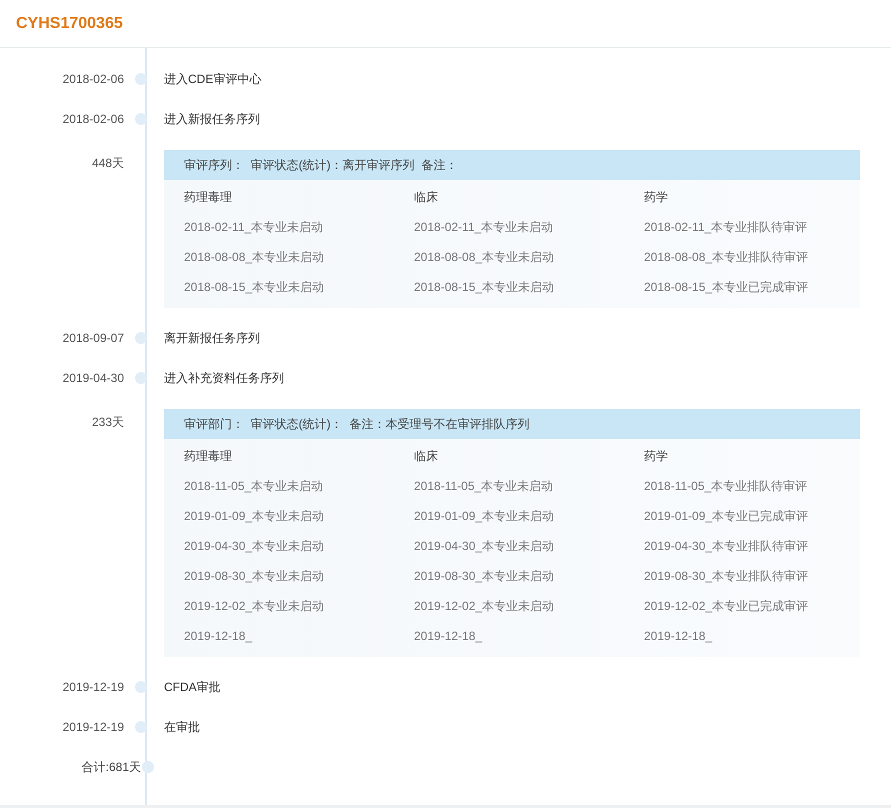 The image size is (891, 808). Describe the element at coordinates (213, 79) in the screenshot. I see `event-label: 进入CDE审评中心` at that location.